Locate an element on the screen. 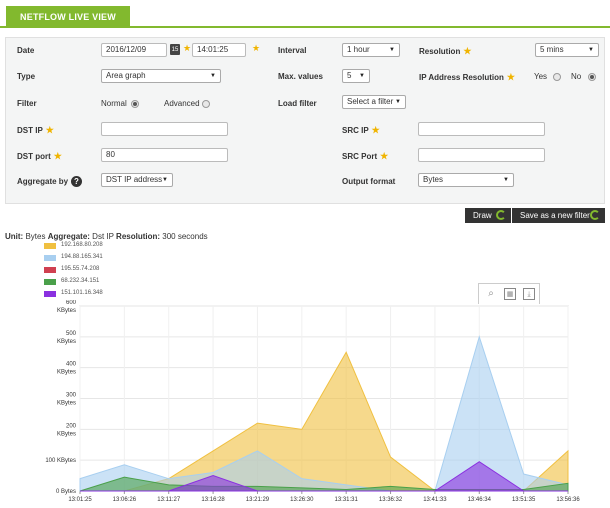 The height and width of the screenshot is (508, 610). x-tick-label: 13:41:33 is located at coordinates (435, 500).